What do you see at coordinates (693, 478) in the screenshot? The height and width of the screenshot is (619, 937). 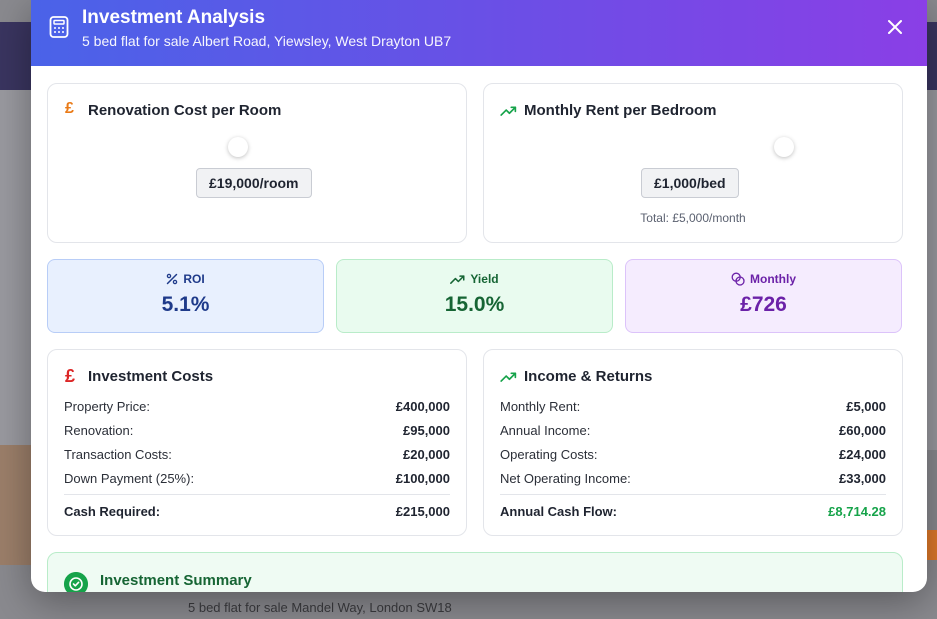 I see `income-row: Net Operating Income: £33,000` at bounding box center [693, 478].